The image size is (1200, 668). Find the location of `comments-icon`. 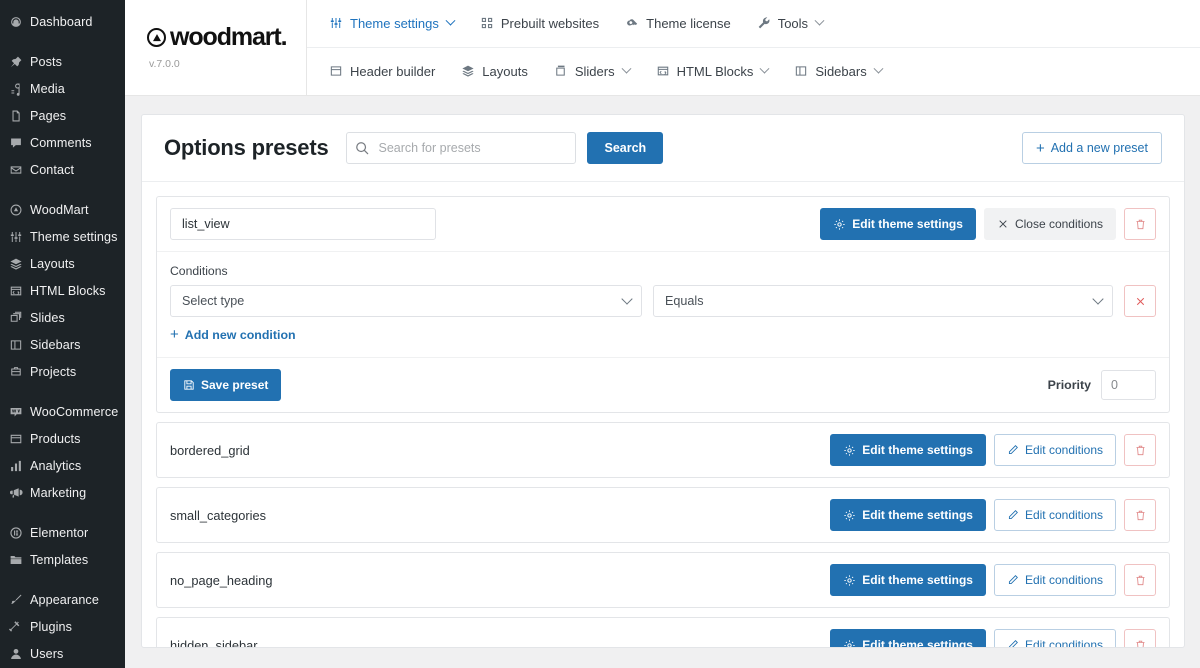

comments-icon is located at coordinates (19, 143).